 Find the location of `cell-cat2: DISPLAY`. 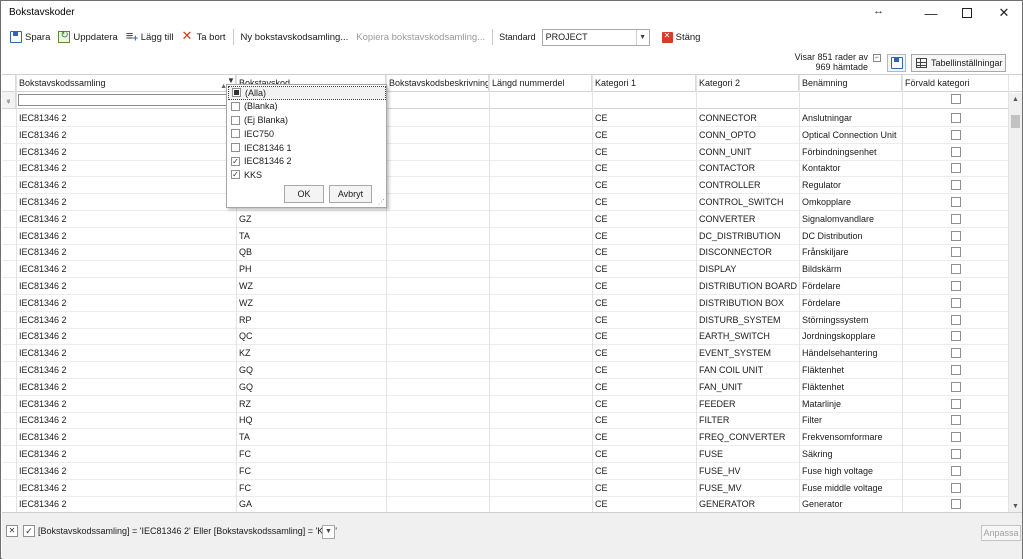

cell-cat2: DISPLAY is located at coordinates (747, 269).